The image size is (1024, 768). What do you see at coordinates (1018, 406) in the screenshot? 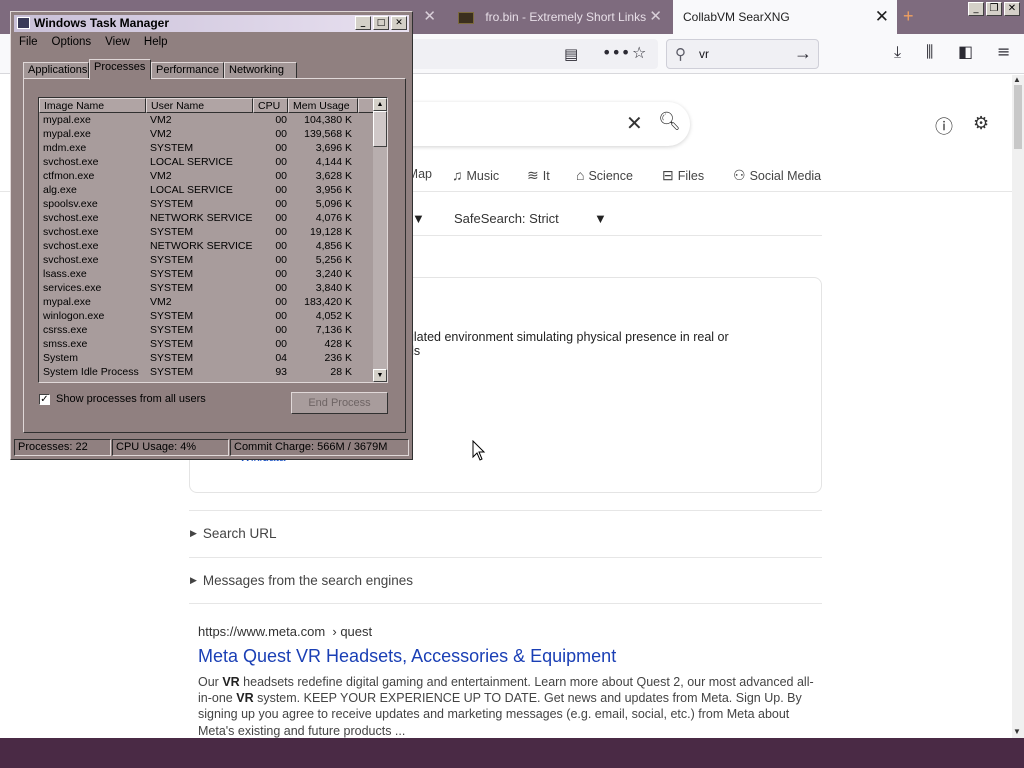
I see `page-scrollbar: ▲ ▼` at bounding box center [1018, 406].